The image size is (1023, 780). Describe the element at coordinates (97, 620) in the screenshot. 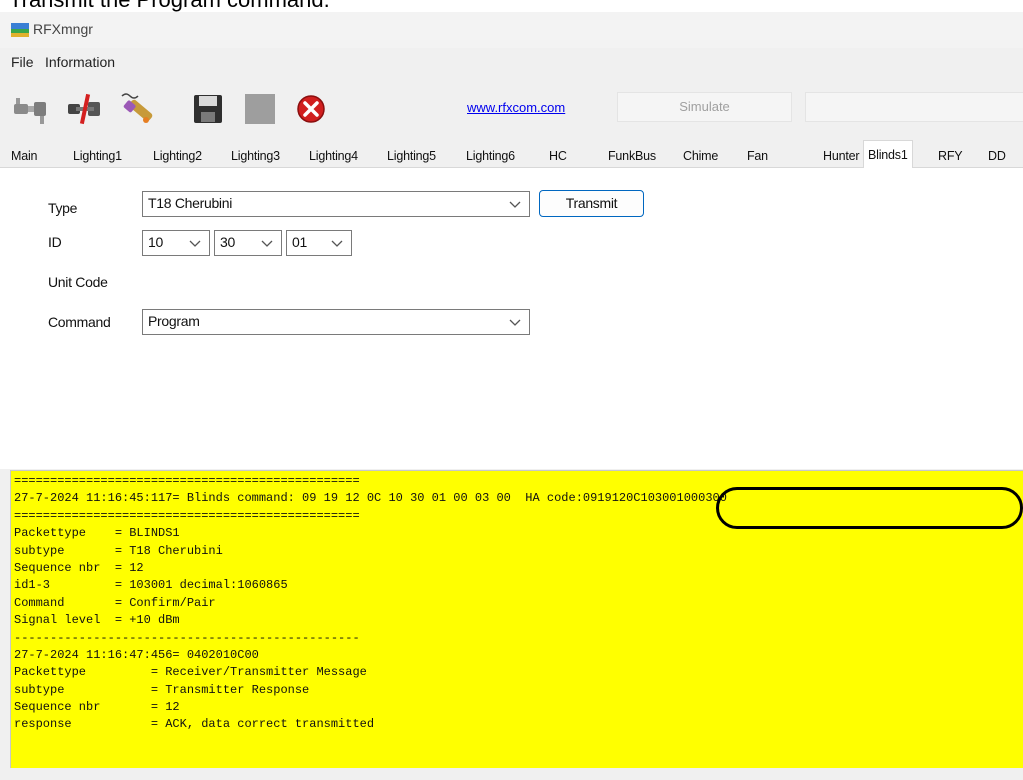

I see `log-line: Signal level = +10 dBm` at that location.